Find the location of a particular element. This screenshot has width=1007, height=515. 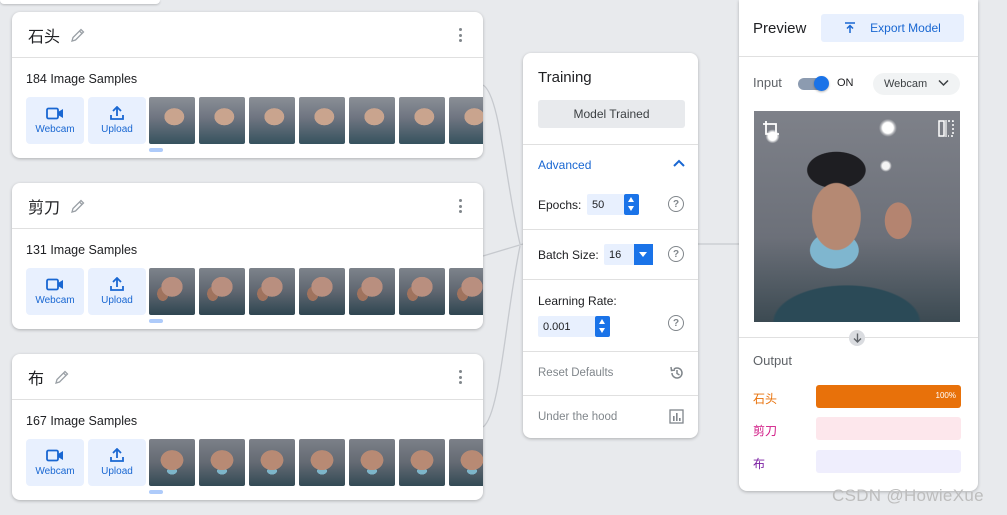

epochs-input: 50 is located at coordinates (606, 204).